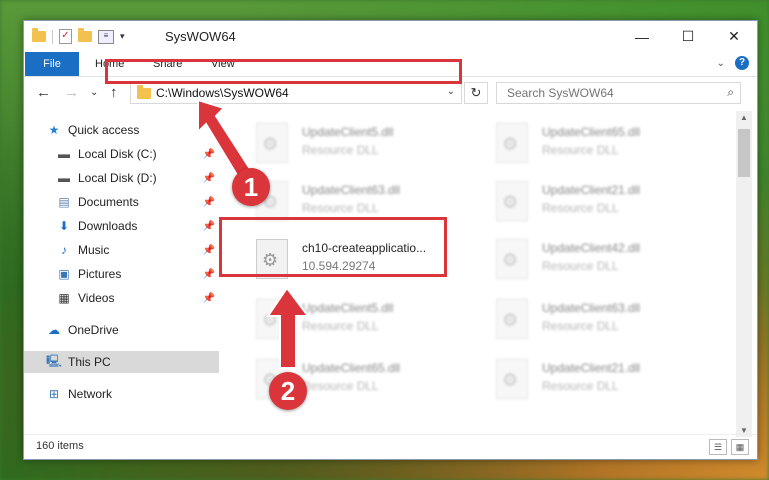  What do you see at coordinates (43, 92) in the screenshot?
I see `back-button: ←` at bounding box center [43, 92].